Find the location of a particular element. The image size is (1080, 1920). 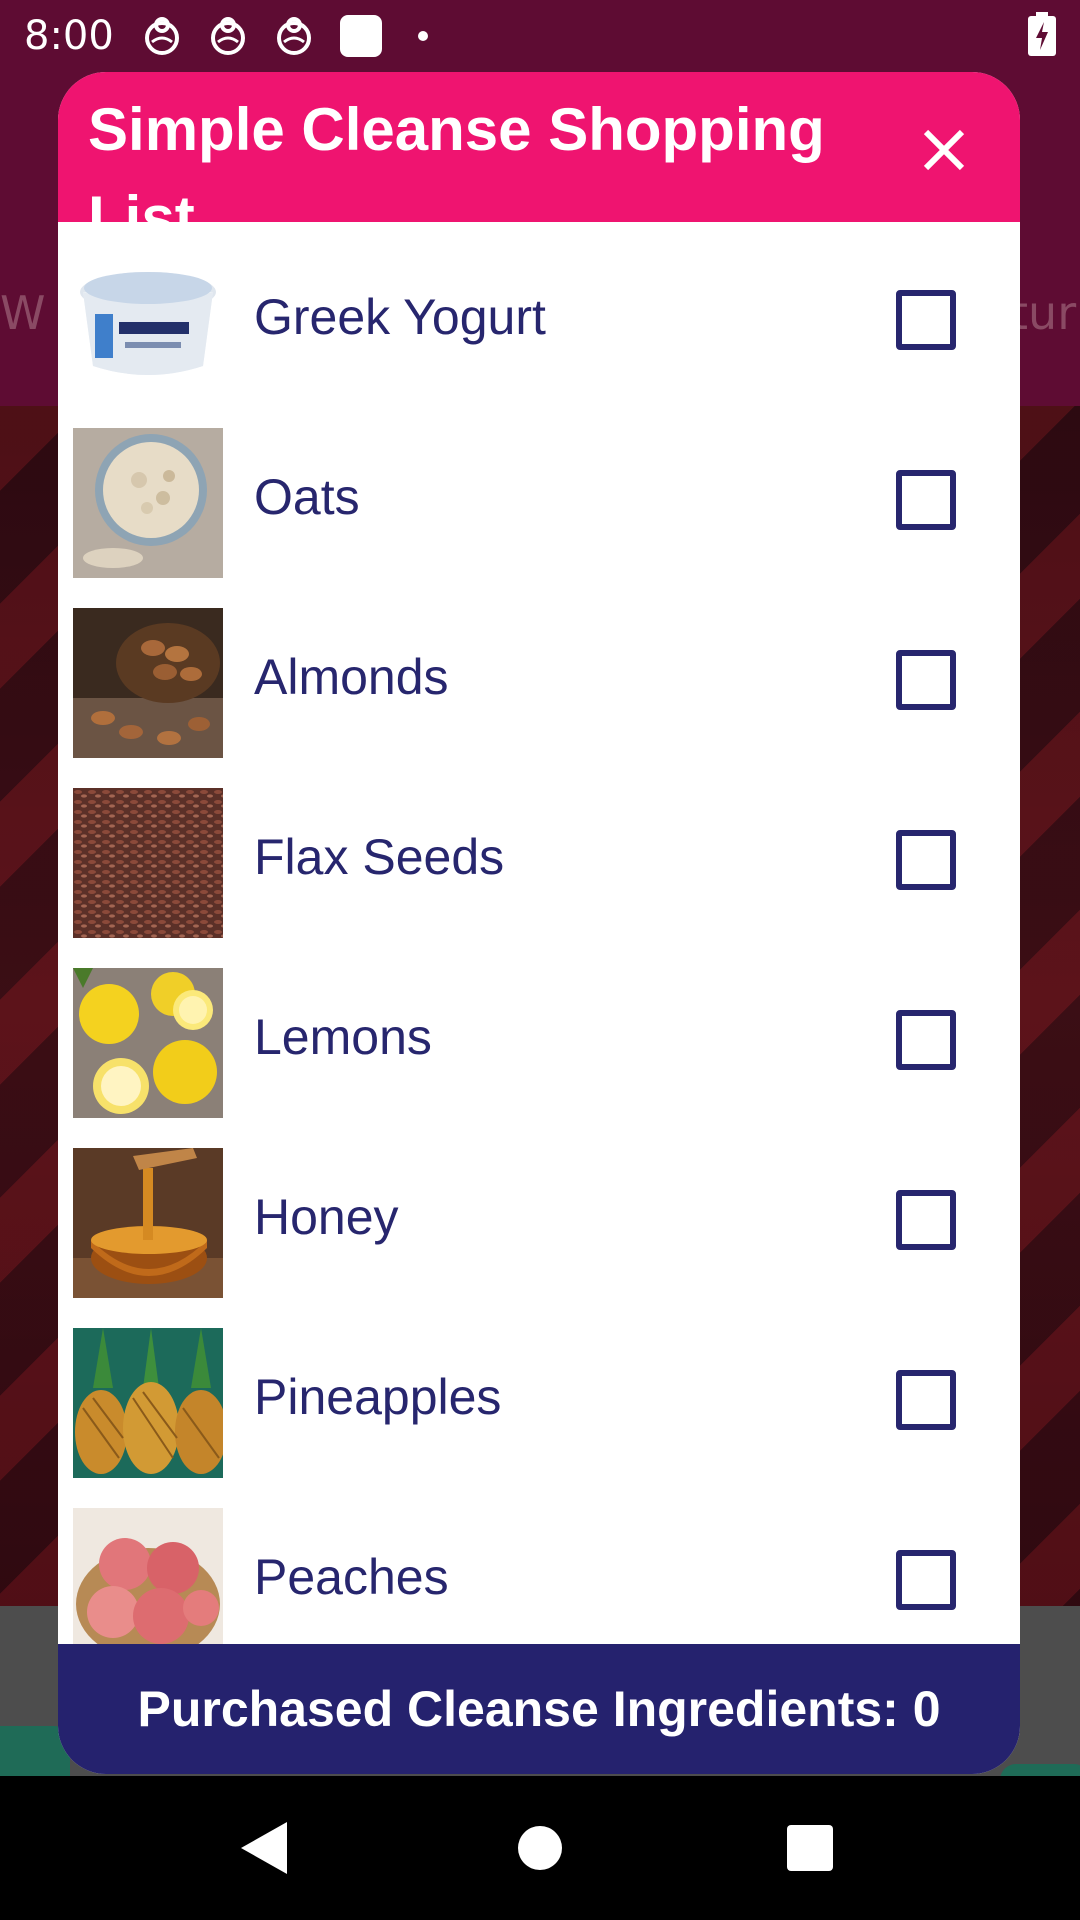

item-label: Greek Yogurt is located at coordinates (400, 317).